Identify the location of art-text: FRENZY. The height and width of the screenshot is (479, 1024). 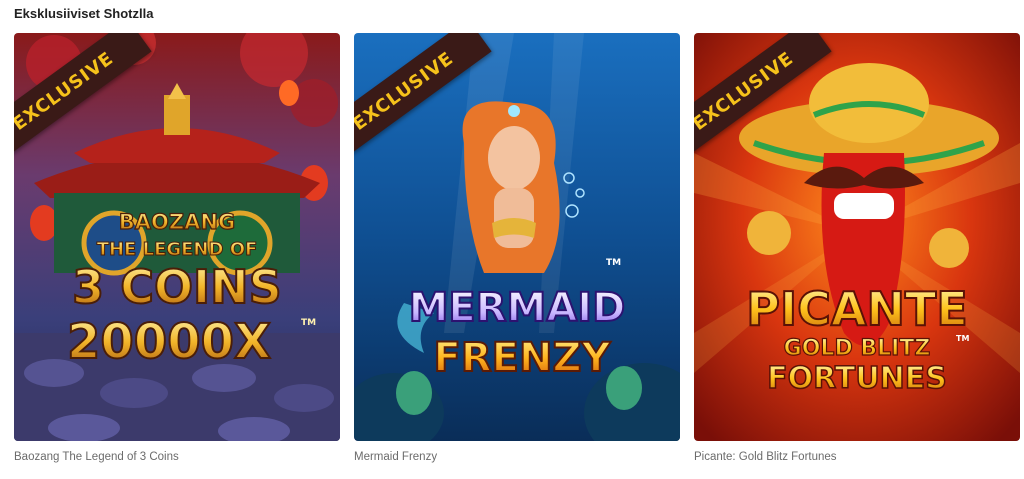
(523, 358).